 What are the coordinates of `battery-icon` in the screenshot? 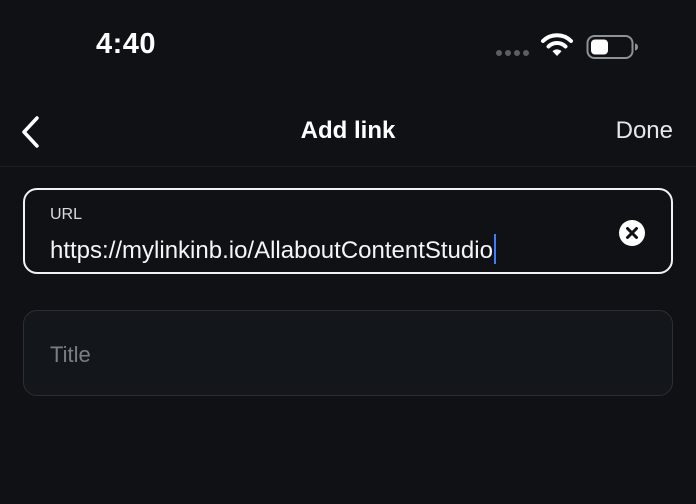 It's located at (612, 47).